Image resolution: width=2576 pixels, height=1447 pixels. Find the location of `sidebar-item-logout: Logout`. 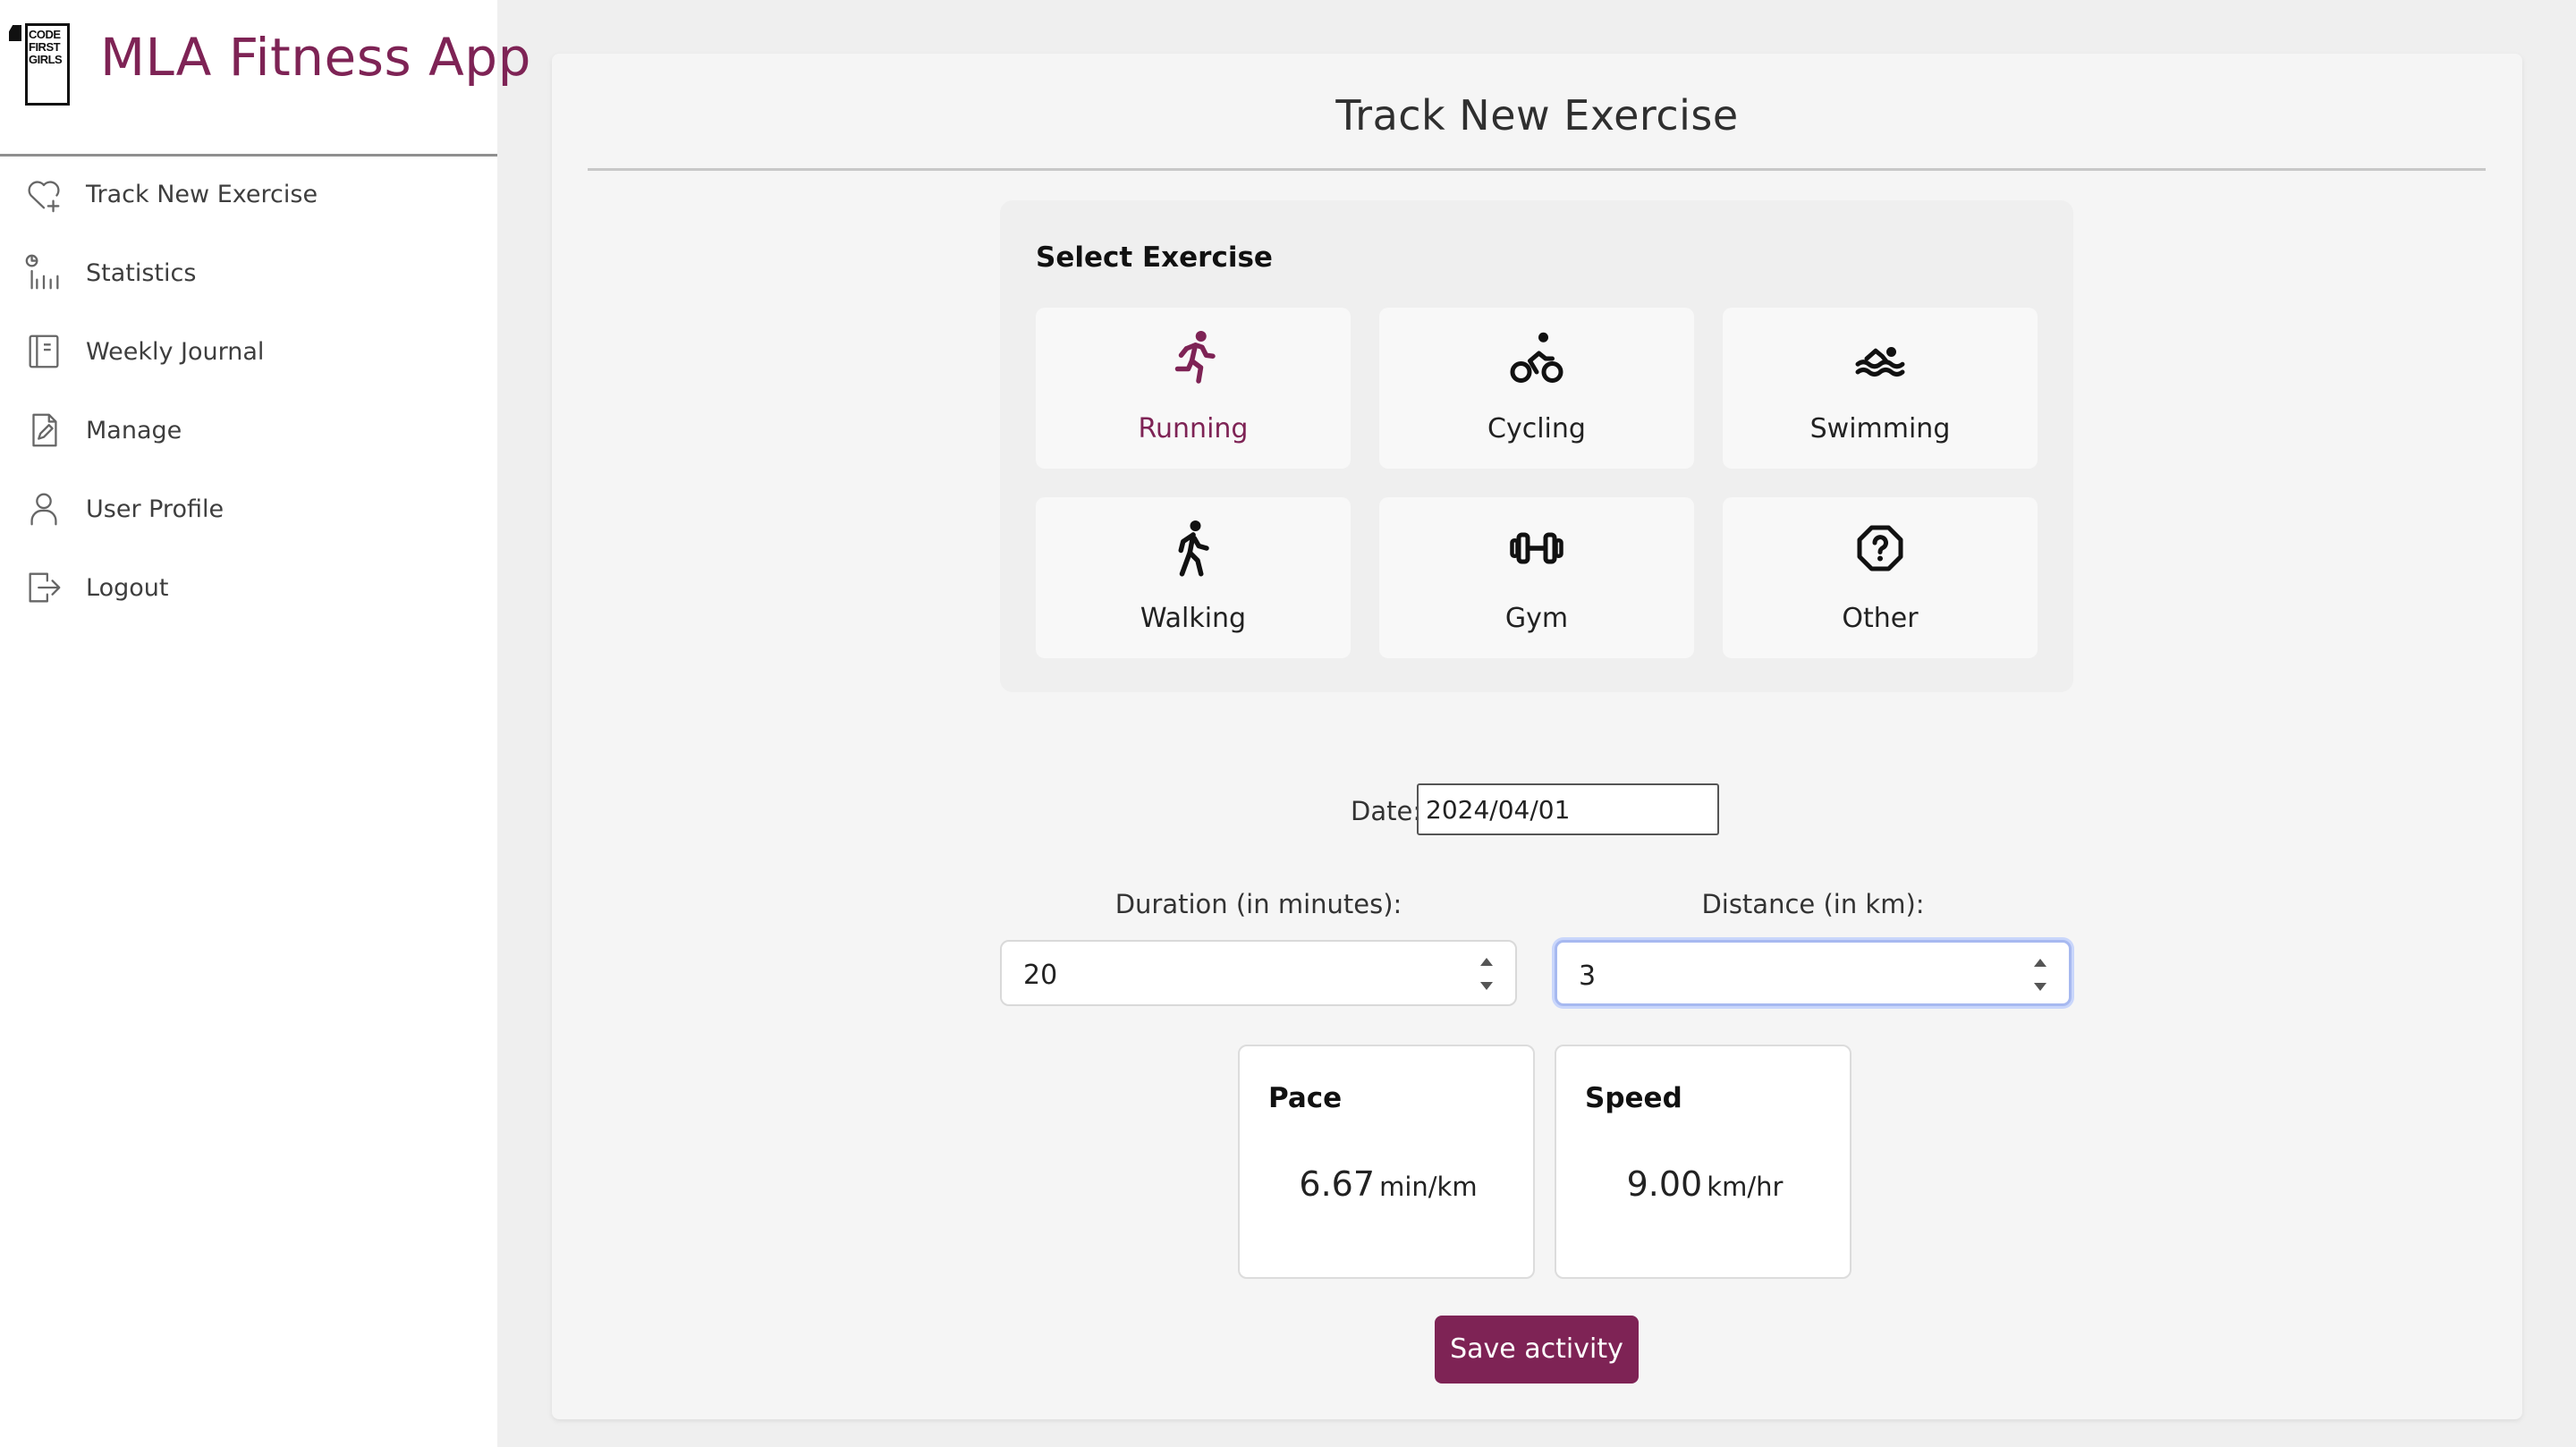

sidebar-item-logout: Logout is located at coordinates (248, 587).